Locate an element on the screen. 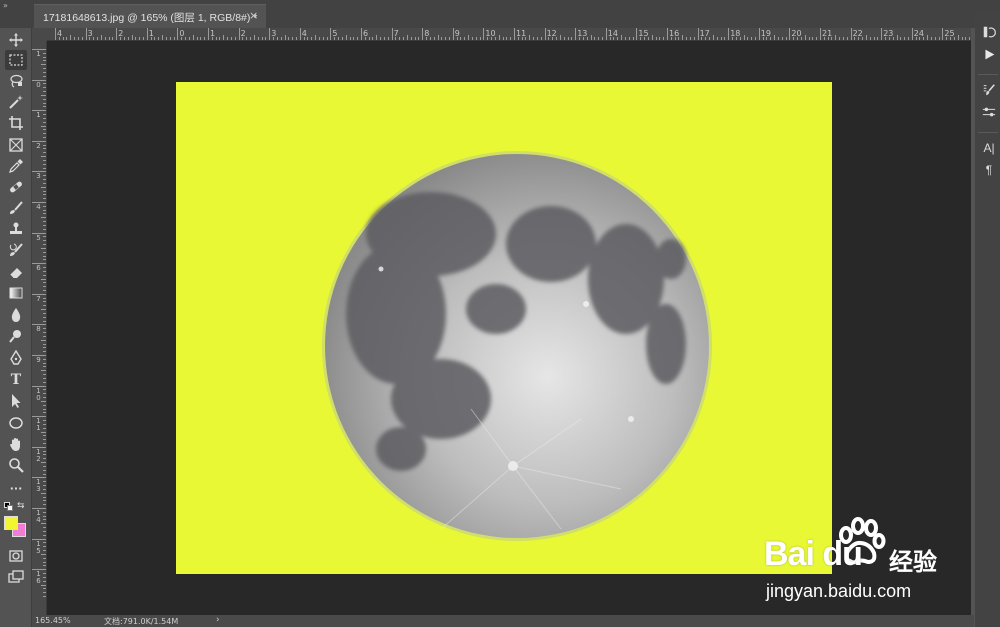 The width and height of the screenshot is (1000, 627). screen-mode-icon is located at coordinates (16, 577).